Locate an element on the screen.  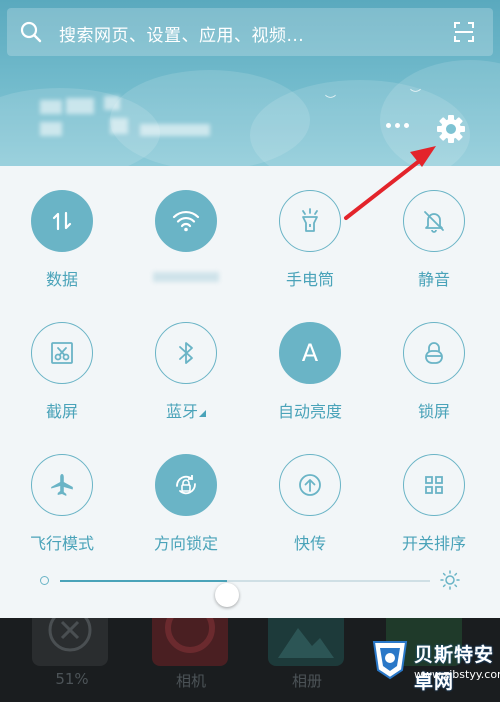
watermark: 贝斯特安卓网 www.zjbstyy.com is located at coordinates (435, 668).